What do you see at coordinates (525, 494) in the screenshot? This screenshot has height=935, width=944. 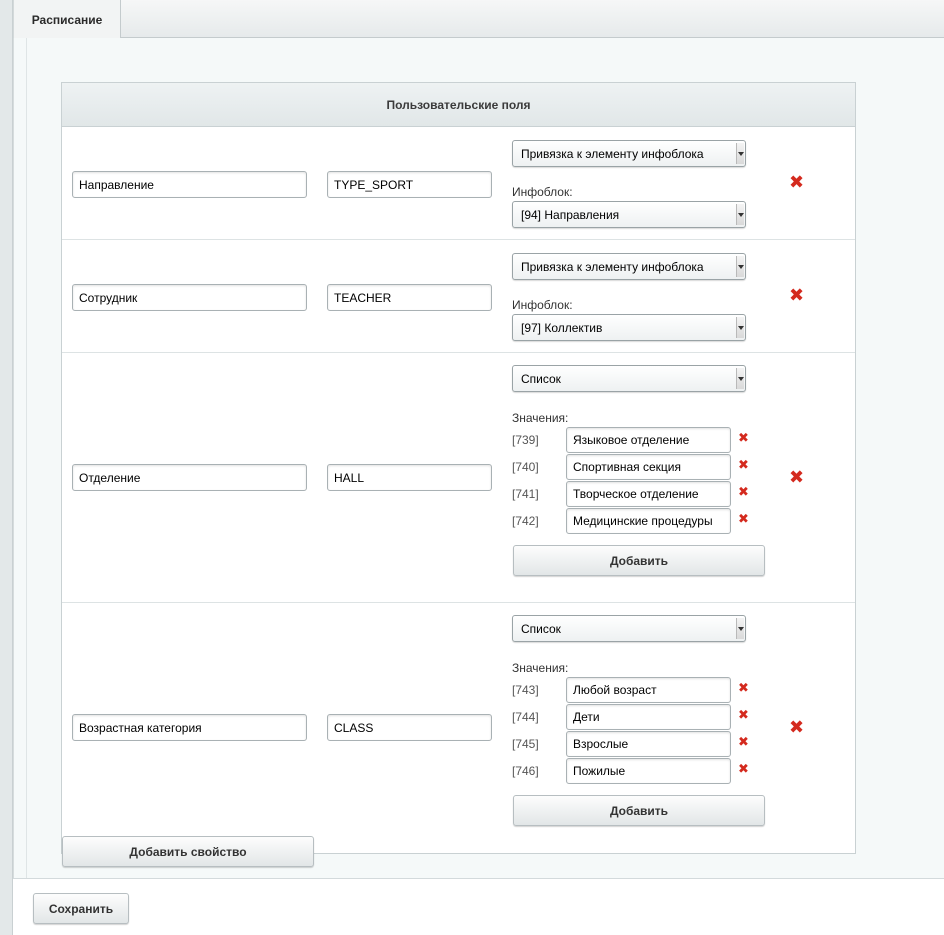 I see `value-id: [741]` at bounding box center [525, 494].